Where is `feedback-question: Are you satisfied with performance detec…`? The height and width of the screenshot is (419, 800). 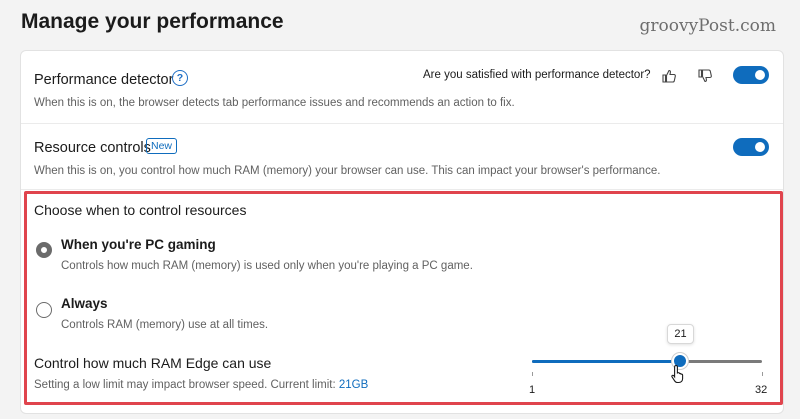
feedback-question: Are you satisfied with performance detec… is located at coordinates (537, 75).